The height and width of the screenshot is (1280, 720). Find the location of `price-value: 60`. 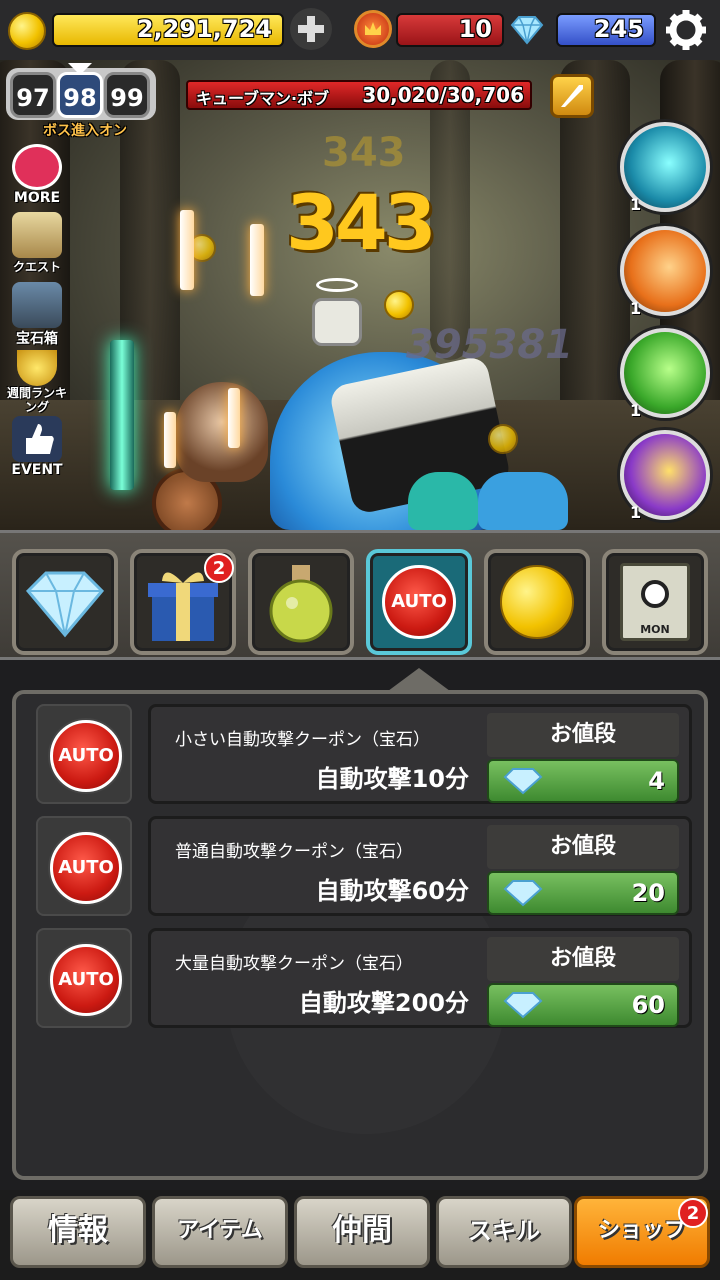

price-value: 60 is located at coordinates (648, 1005).